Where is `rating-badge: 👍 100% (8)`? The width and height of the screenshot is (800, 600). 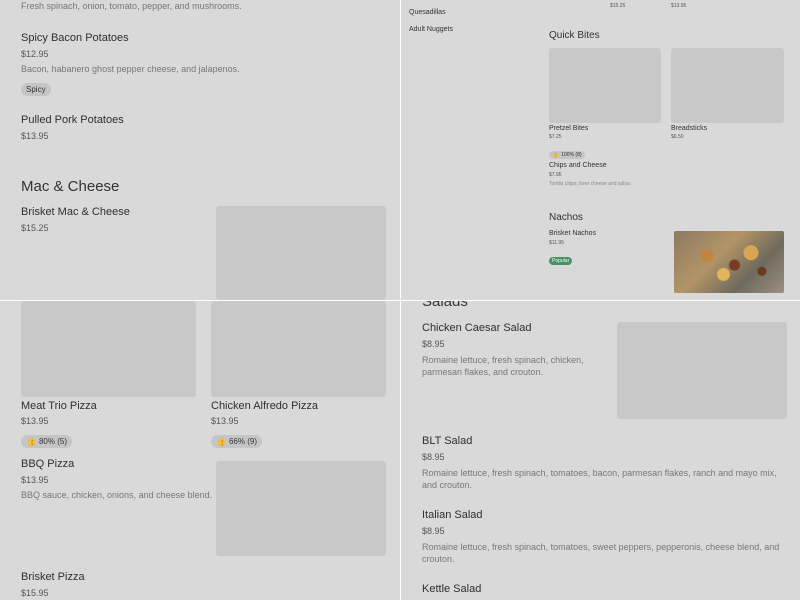
rating-badge: 👍 100% (8) is located at coordinates (567, 155).